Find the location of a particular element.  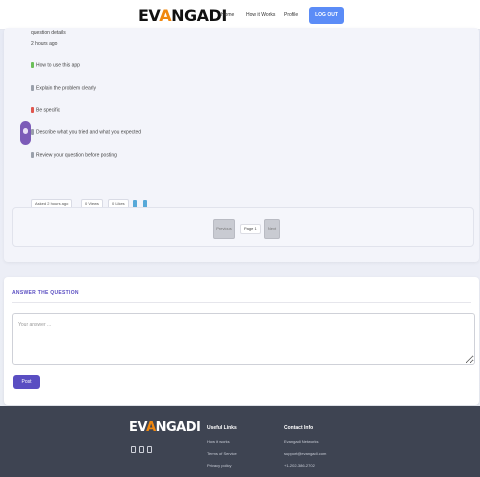

useful-links-title: Useful Links is located at coordinates (222, 428).